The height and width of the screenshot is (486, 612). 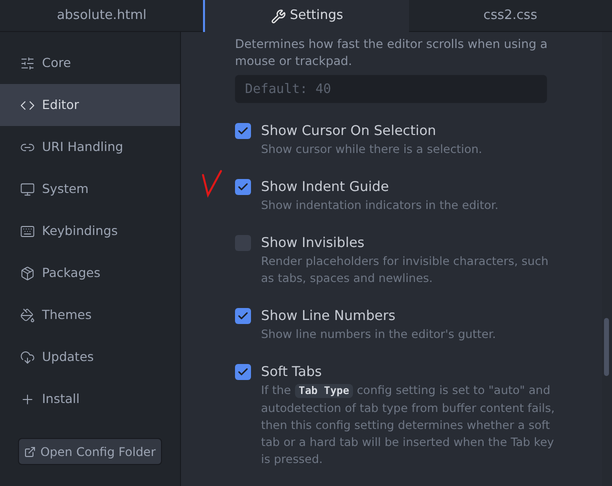 What do you see at coordinates (90, 315) in the screenshot?
I see `sidebar-item: Themes` at bounding box center [90, 315].